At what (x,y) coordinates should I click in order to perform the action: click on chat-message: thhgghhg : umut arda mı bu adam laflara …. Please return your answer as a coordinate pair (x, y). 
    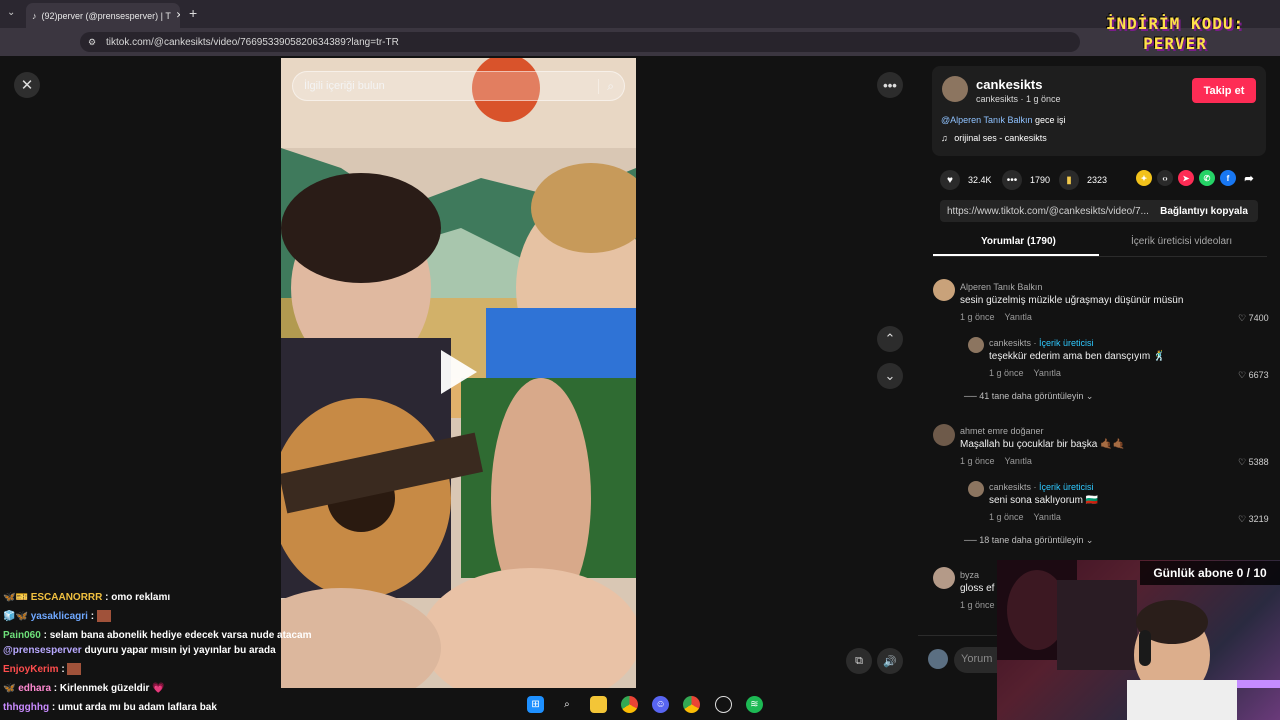
    Looking at the image, I should click on (168, 707).